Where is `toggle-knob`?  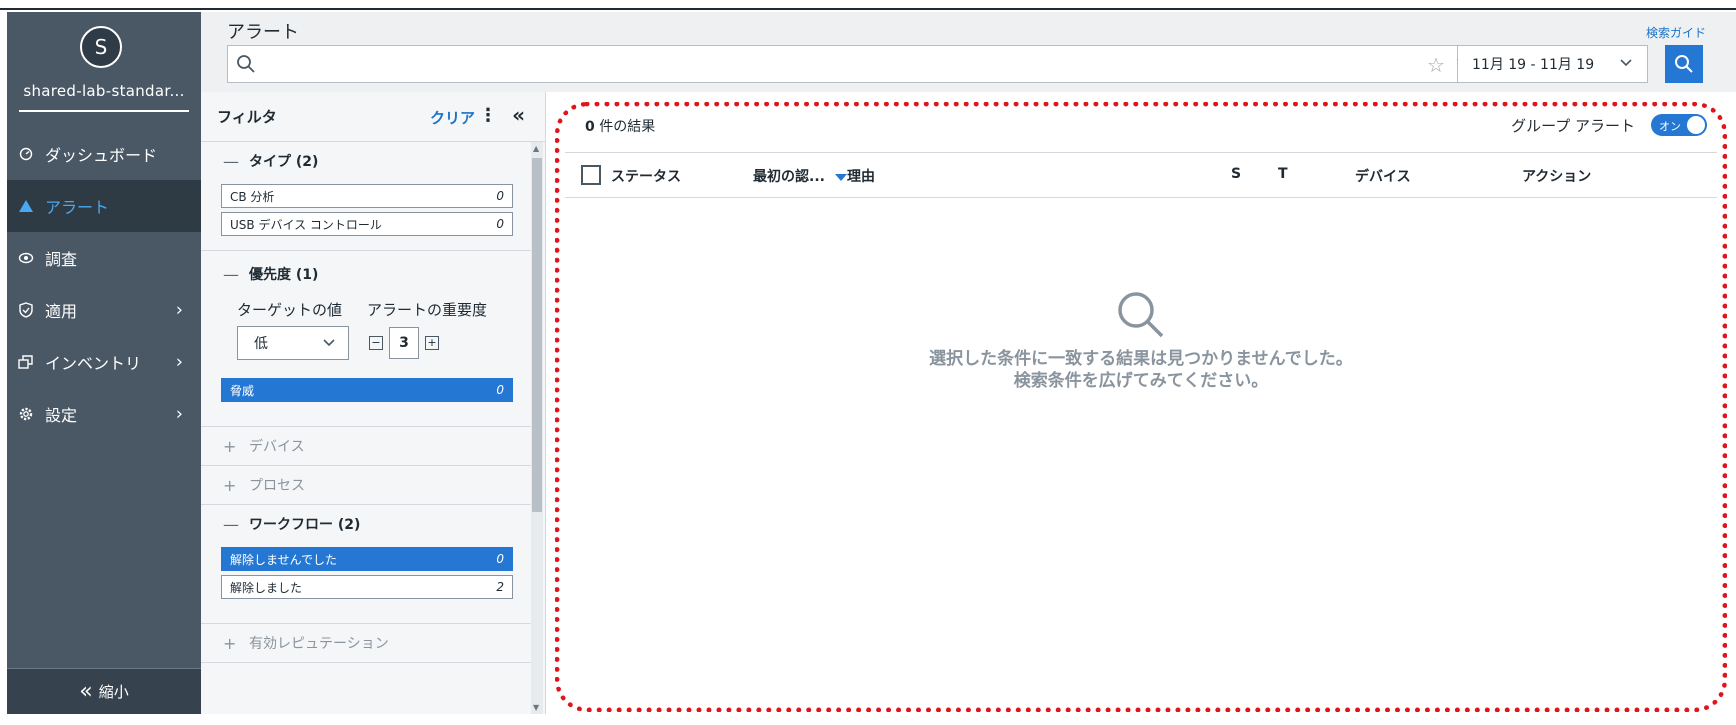
toggle-knob is located at coordinates (1696, 125).